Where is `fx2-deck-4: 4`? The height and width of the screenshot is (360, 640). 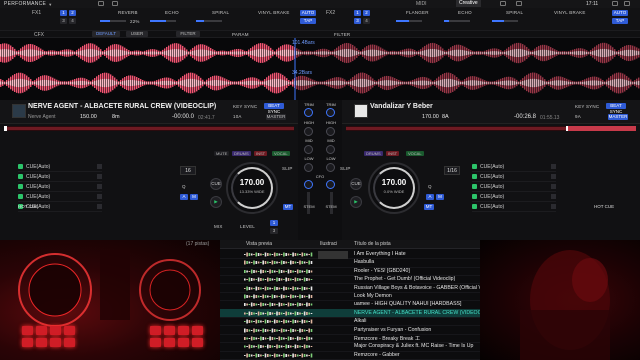
fx2-deck-4: 4 is located at coordinates (366, 21).